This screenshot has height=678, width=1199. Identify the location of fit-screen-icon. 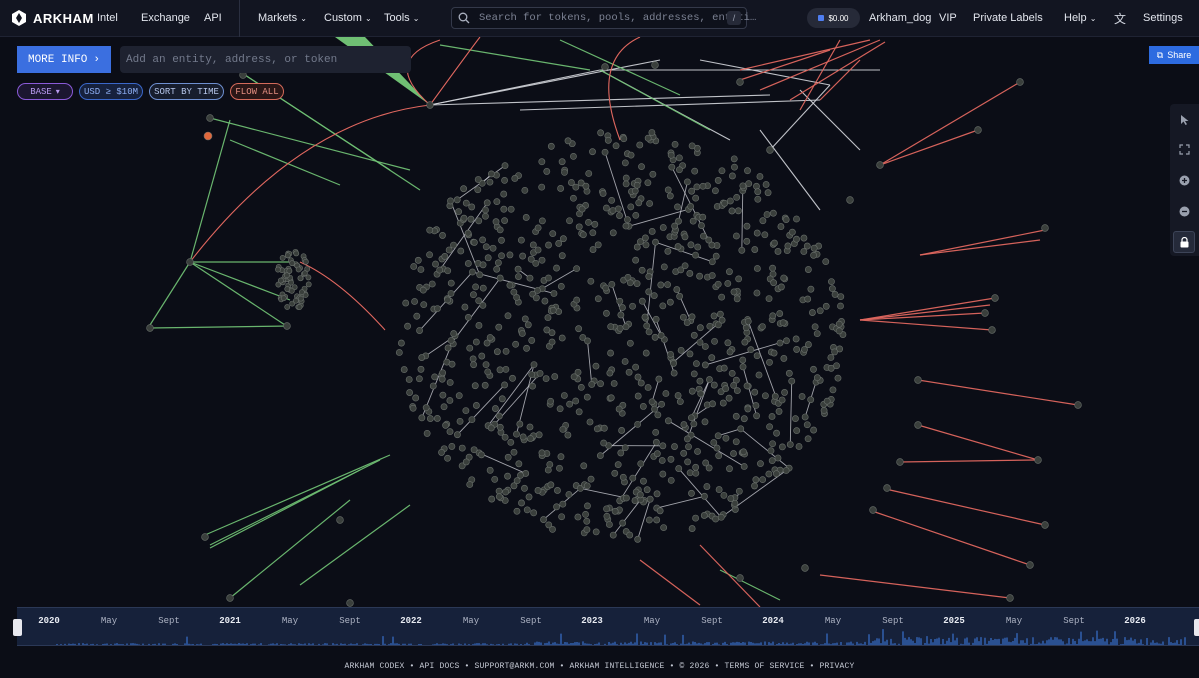
(1184, 149).